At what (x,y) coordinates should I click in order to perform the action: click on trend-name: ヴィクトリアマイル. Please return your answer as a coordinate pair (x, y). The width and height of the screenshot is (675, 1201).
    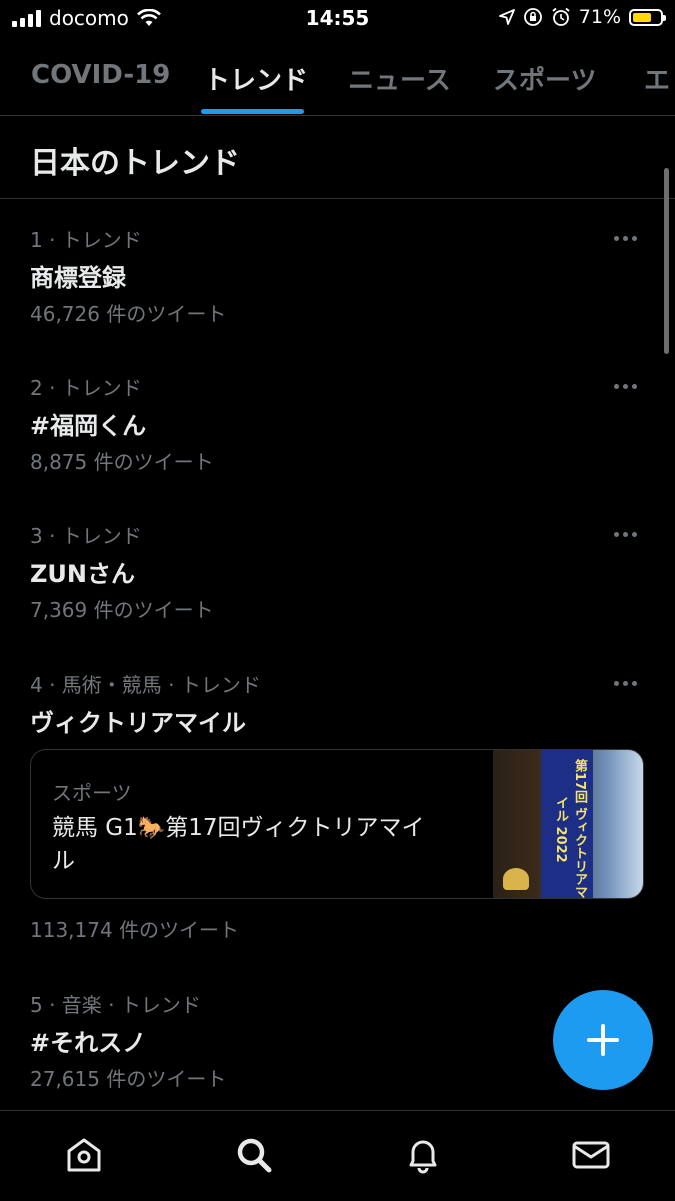
    Looking at the image, I should click on (138, 723).